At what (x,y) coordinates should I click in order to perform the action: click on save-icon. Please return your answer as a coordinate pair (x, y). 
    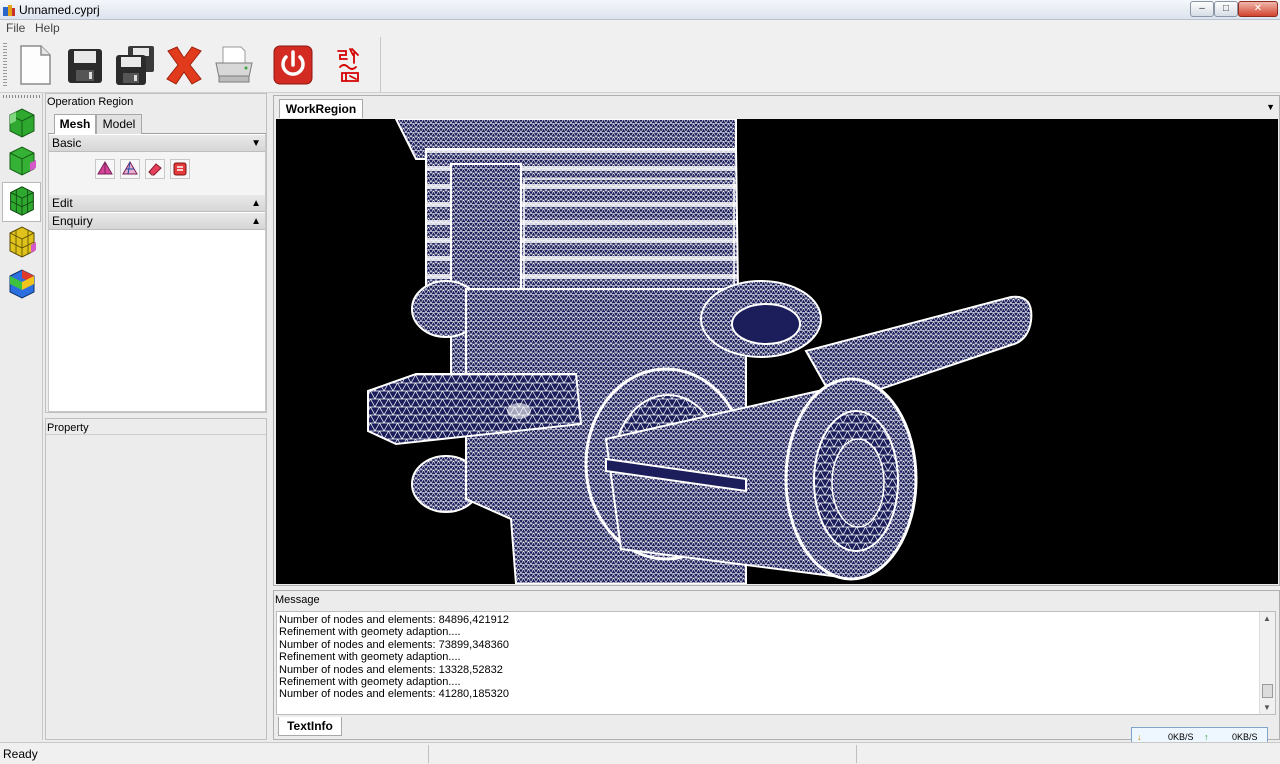
    Looking at the image, I should click on (85, 65).